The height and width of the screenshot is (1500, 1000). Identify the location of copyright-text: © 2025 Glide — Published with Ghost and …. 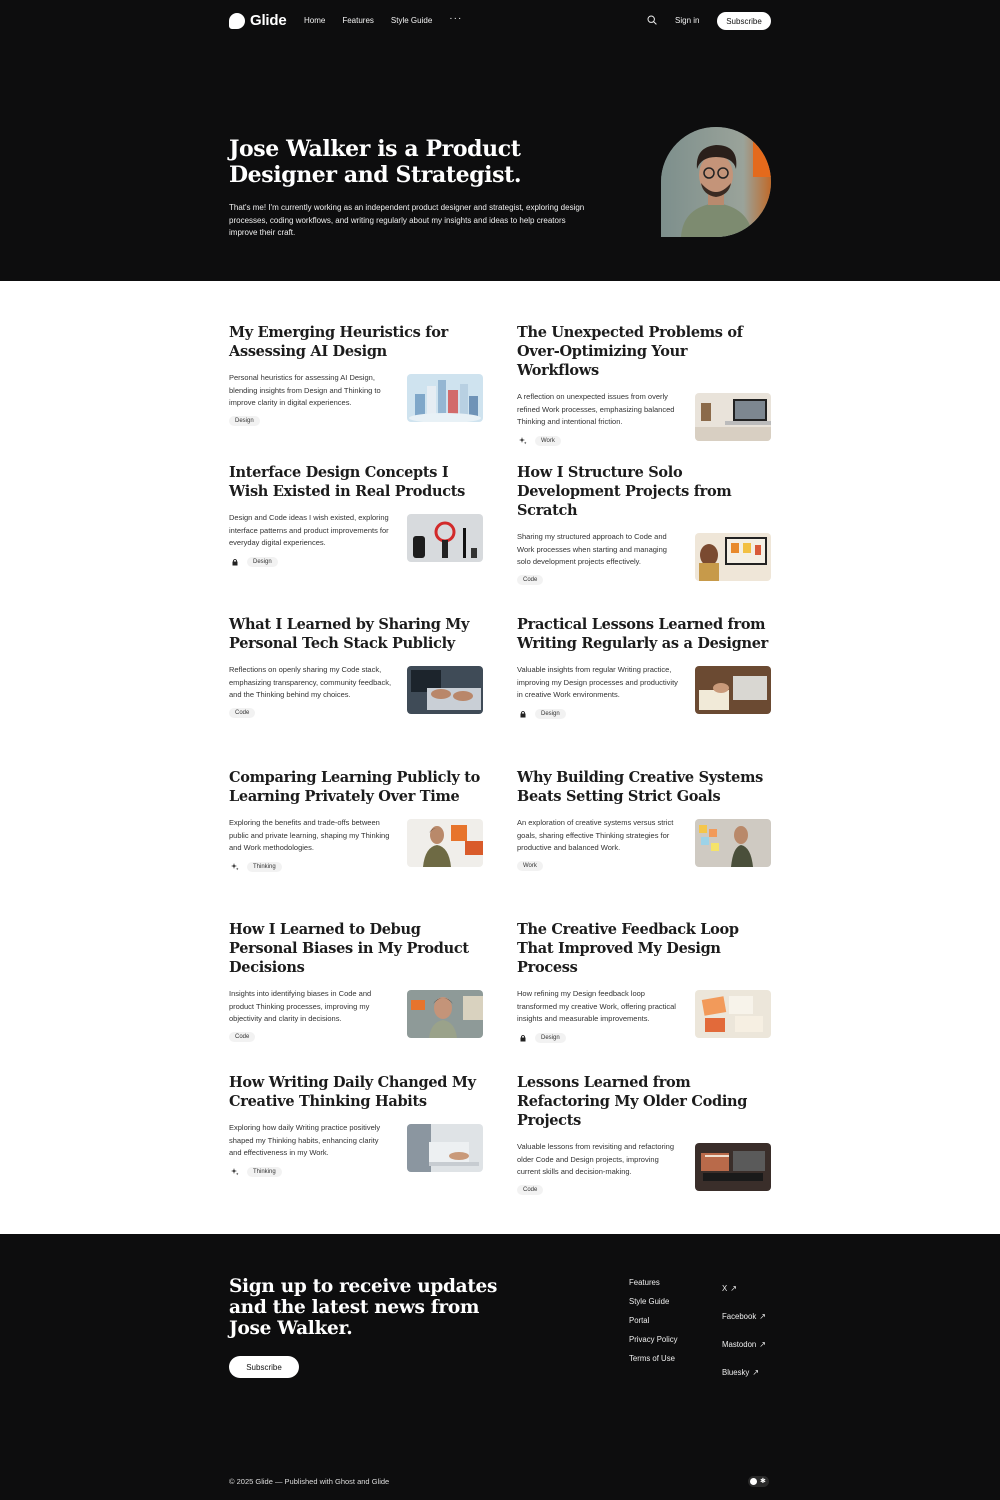
(309, 1481).